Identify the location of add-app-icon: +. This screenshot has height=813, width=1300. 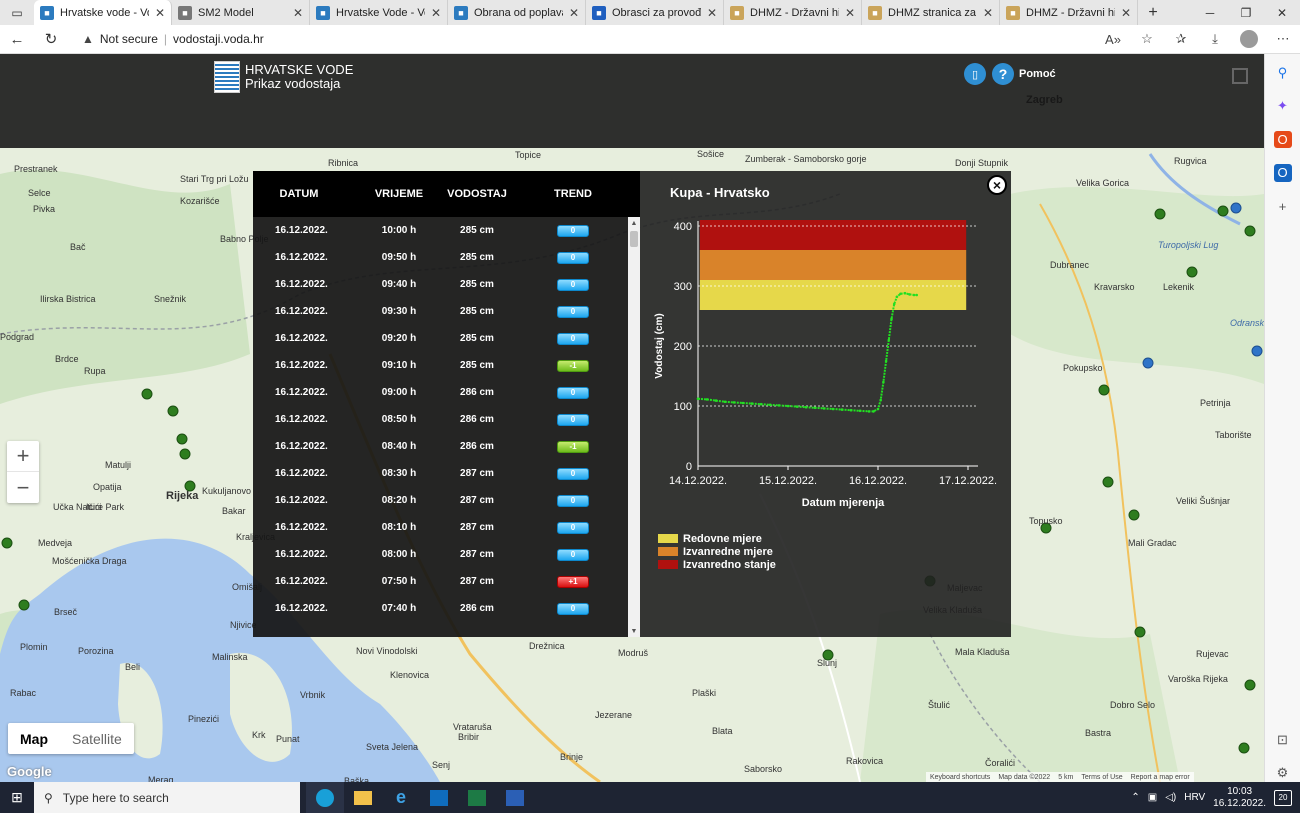
(1283, 206).